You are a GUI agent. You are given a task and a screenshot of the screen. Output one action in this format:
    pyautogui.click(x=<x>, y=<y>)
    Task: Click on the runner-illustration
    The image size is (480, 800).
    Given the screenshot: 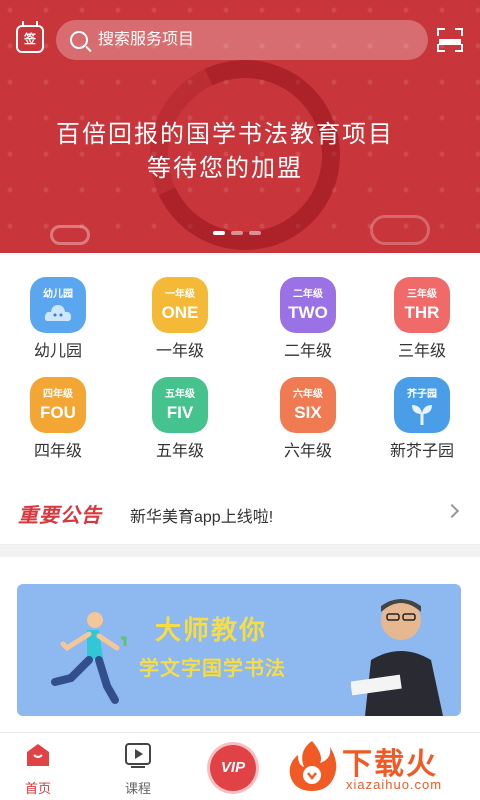 What is the action you would take?
    pyautogui.click(x=89, y=658)
    